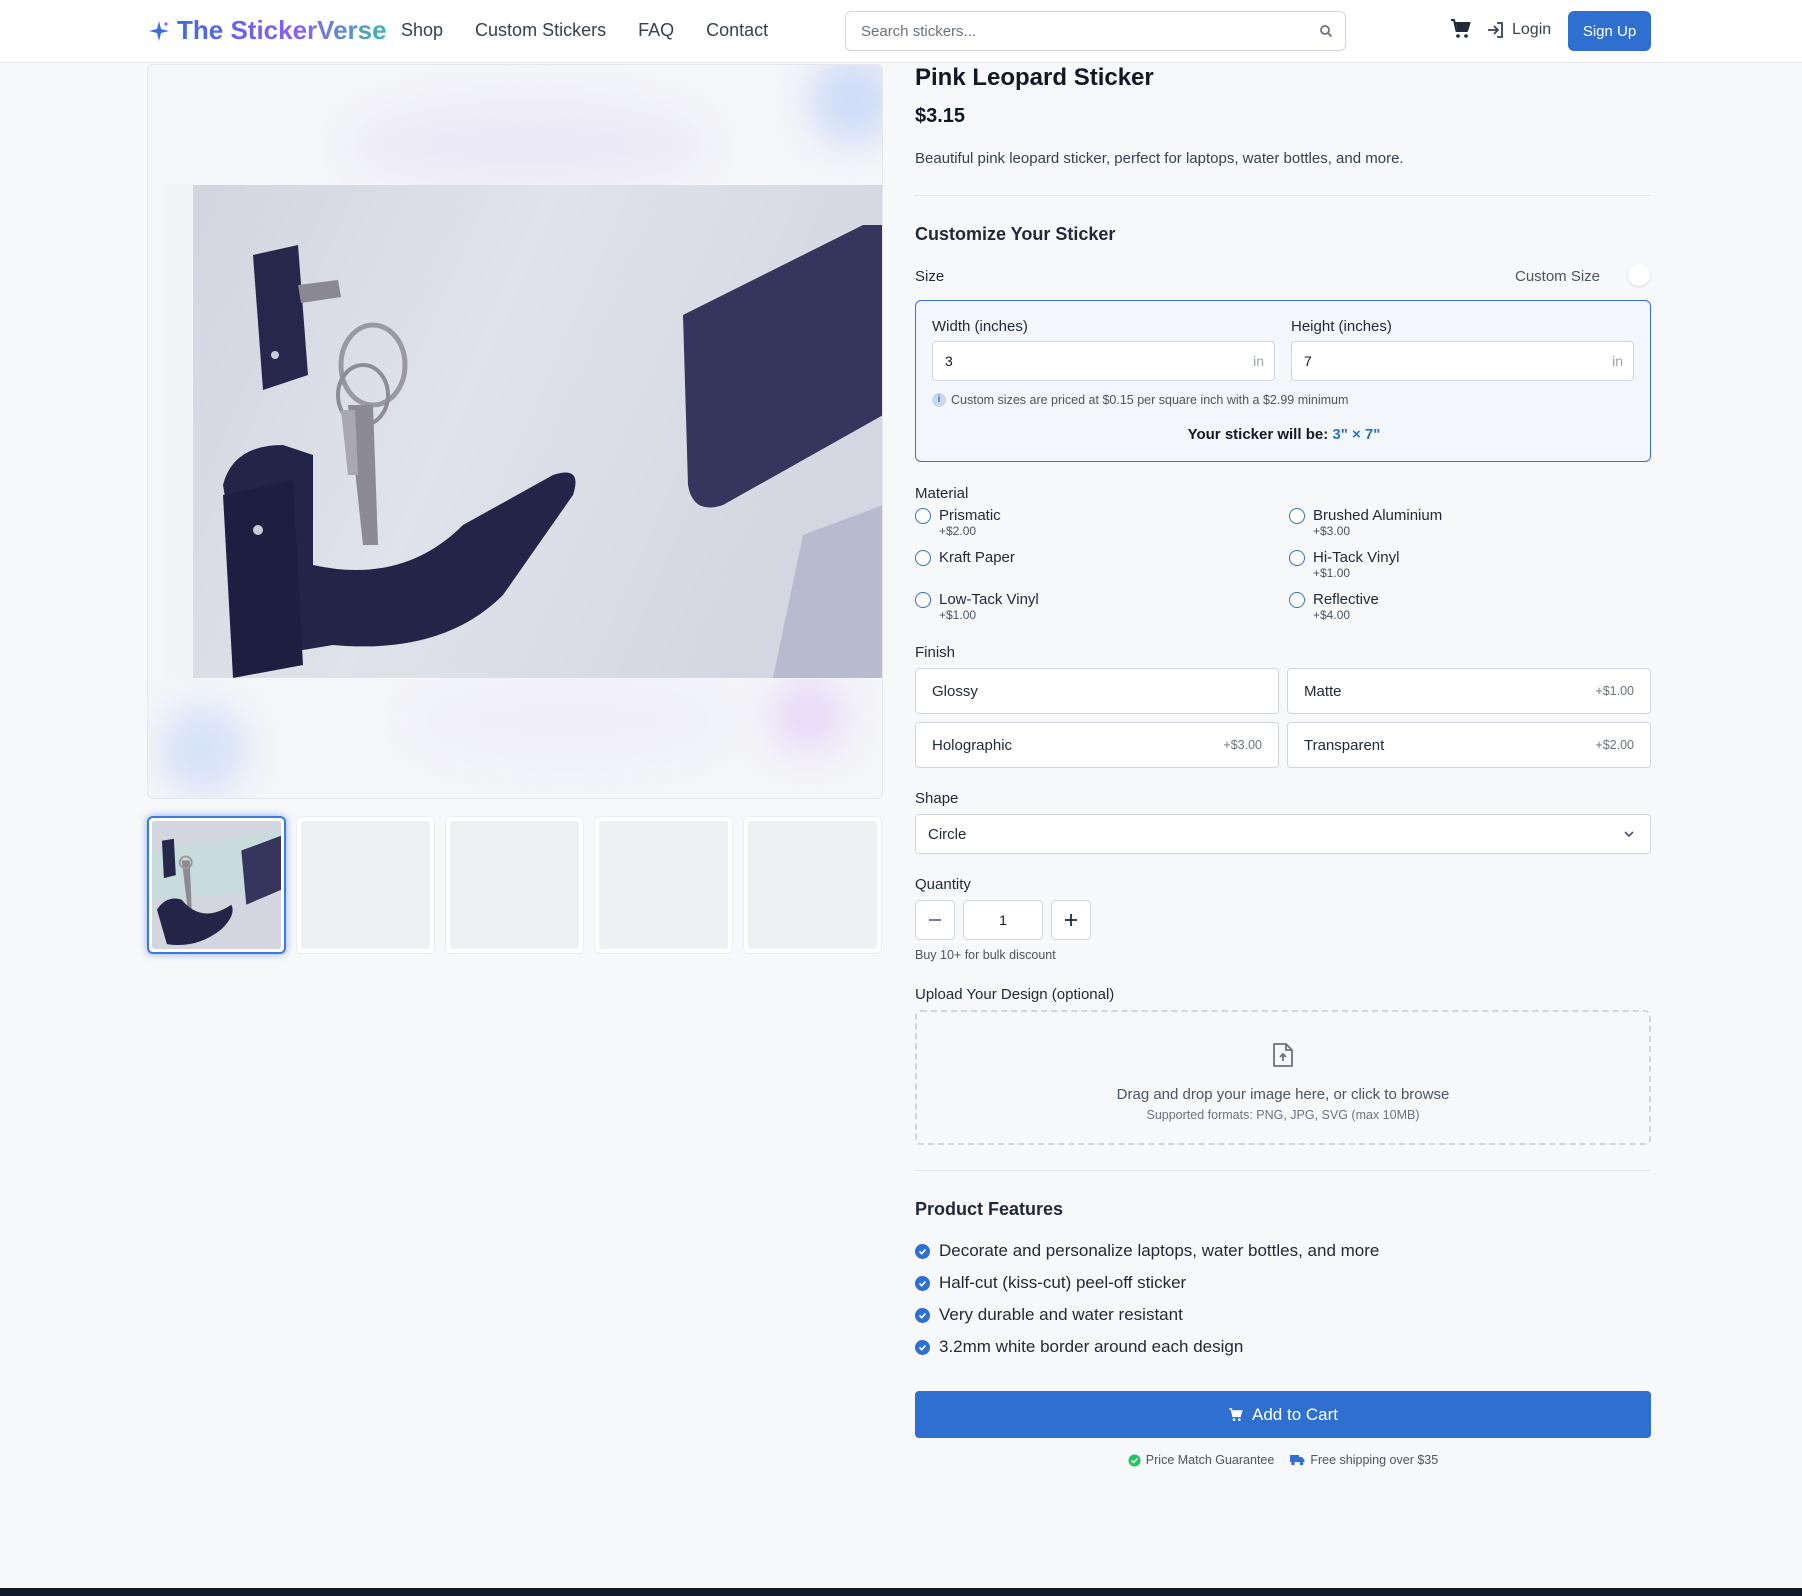 The height and width of the screenshot is (1596, 1802). I want to click on finish-option-transparent: Transparent +$2.00, so click(1469, 745).